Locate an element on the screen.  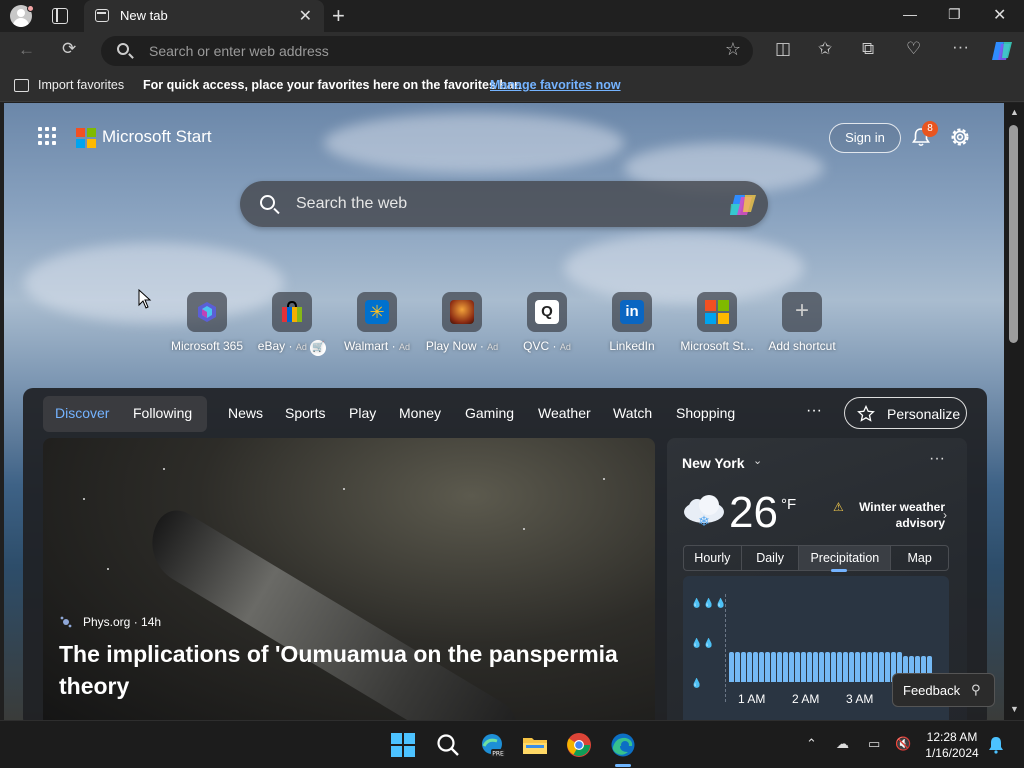
tab-news: News is located at coordinates (245, 413).